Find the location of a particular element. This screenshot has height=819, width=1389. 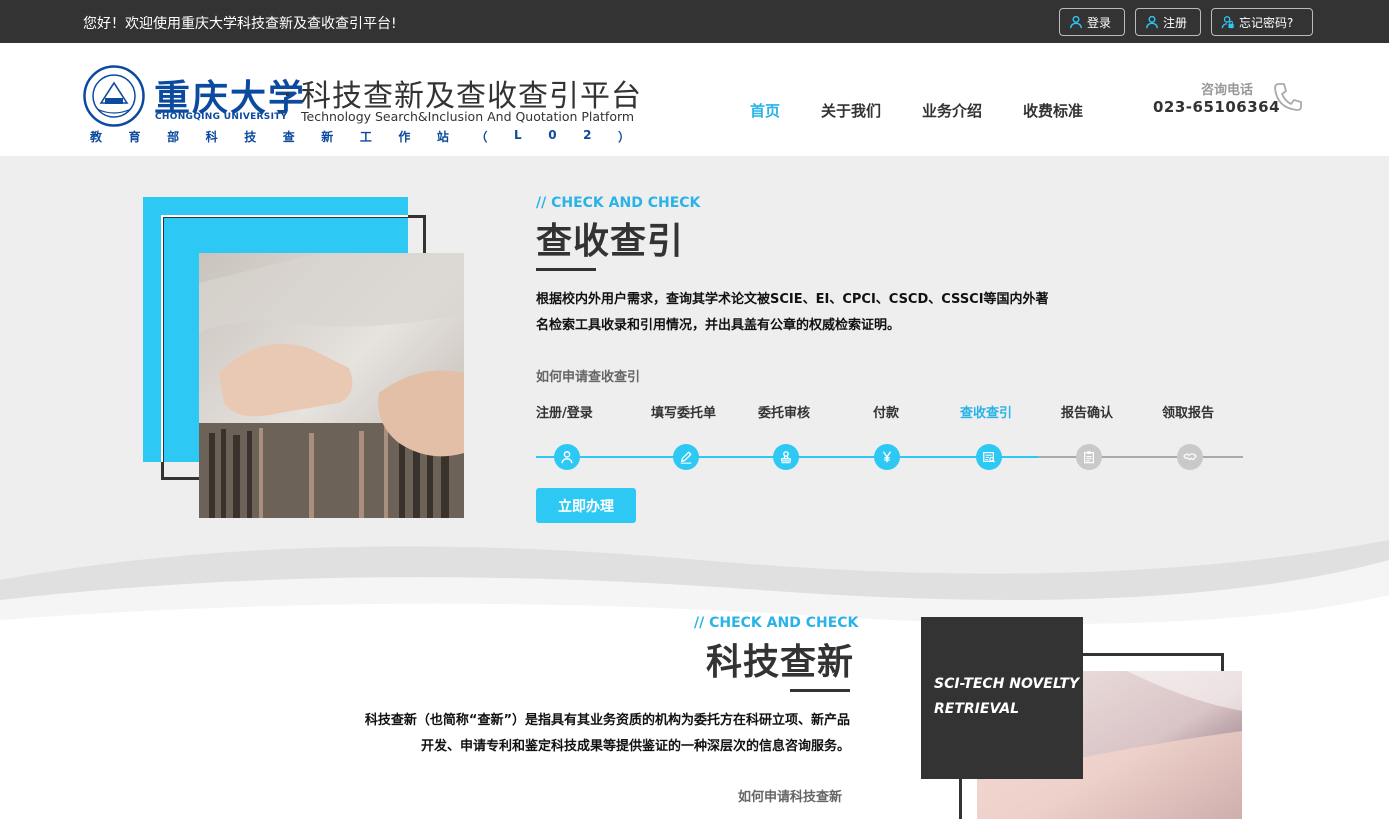

step-label-register: 注册/登录 is located at coordinates (564, 413).